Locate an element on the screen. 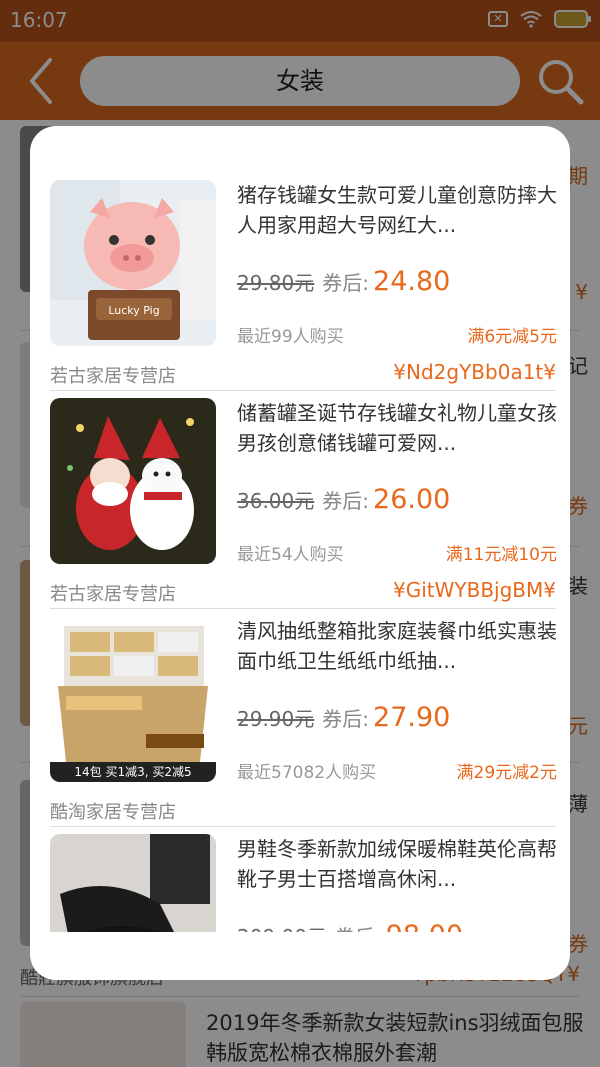 The image size is (600, 1067). price-row: 36.00元 券后: 26.00 is located at coordinates (397, 502).